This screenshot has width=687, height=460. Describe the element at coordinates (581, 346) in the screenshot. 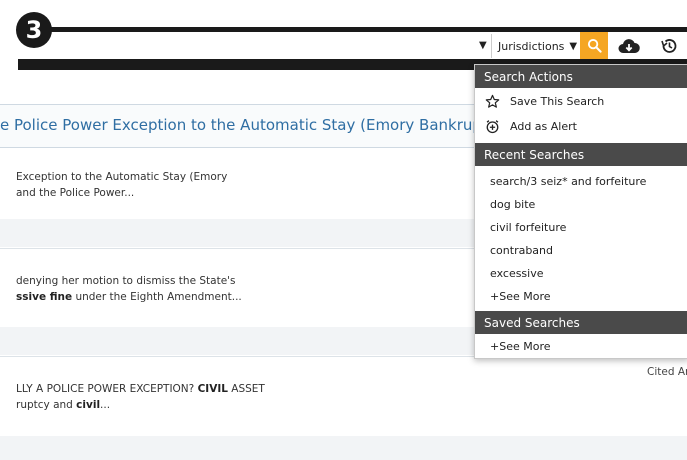

I see `saved-see-more-link: +See More` at that location.